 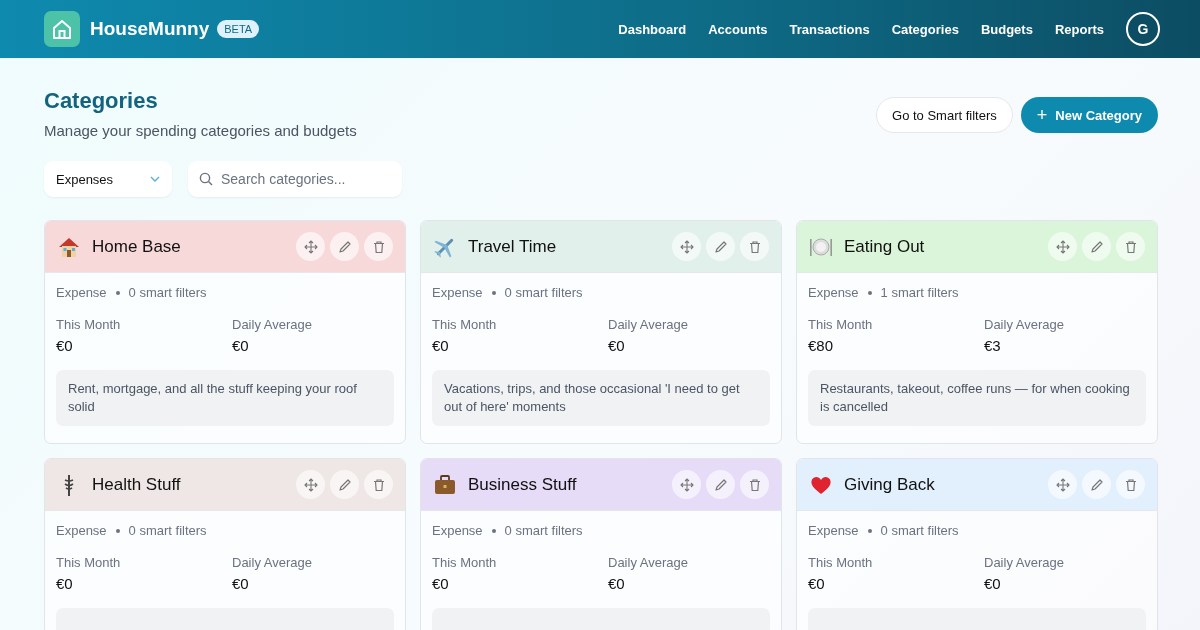 I want to click on stat-value: €80, so click(x=821, y=345).